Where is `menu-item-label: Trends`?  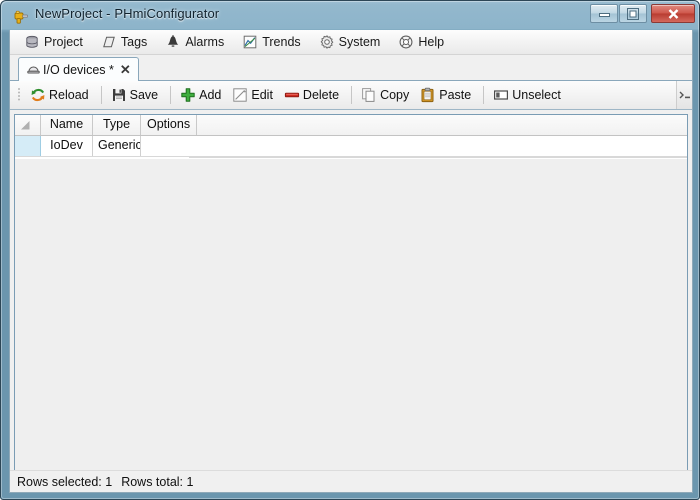
menu-item-label: Trends is located at coordinates (281, 42).